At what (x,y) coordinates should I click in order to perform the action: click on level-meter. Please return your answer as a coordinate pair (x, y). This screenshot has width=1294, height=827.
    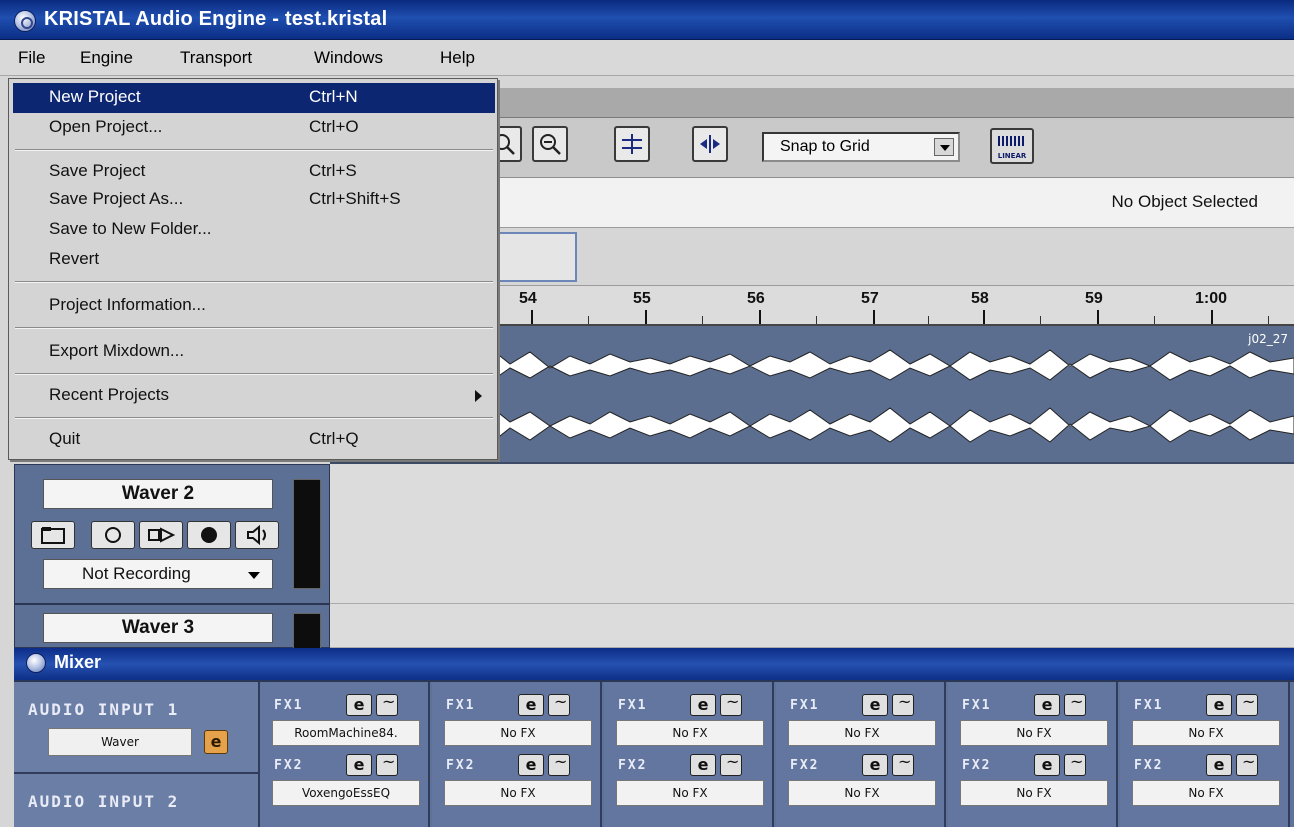
    Looking at the image, I should click on (307, 534).